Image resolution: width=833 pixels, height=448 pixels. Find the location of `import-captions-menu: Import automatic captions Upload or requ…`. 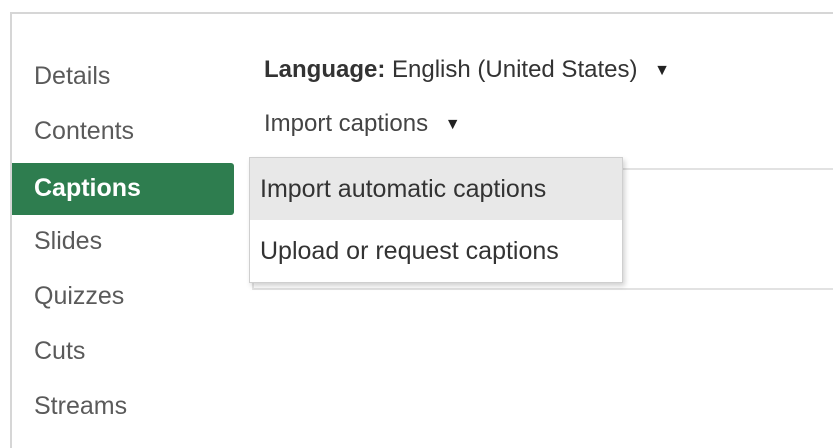

import-captions-menu: Import automatic captions Upload or requ… is located at coordinates (436, 220).